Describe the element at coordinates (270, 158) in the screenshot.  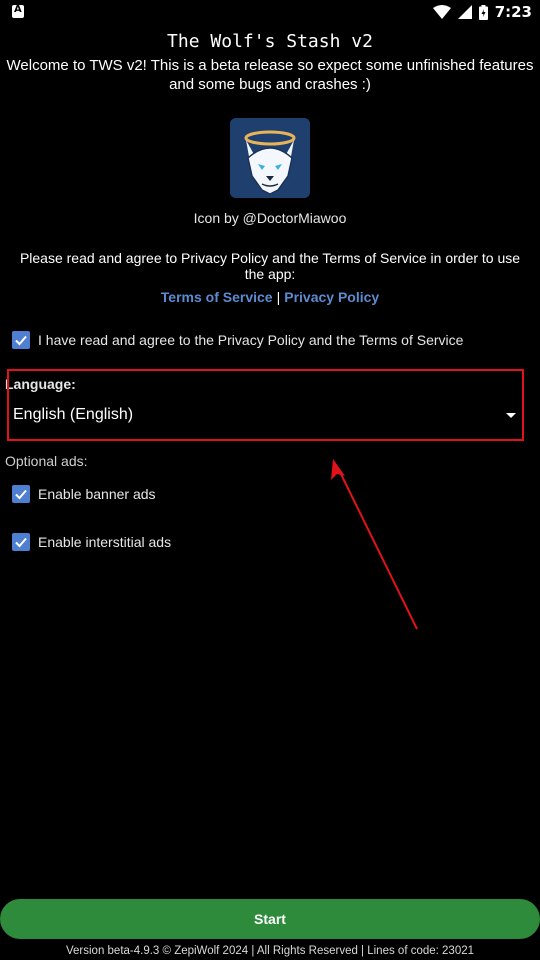
I see `app-logo` at that location.